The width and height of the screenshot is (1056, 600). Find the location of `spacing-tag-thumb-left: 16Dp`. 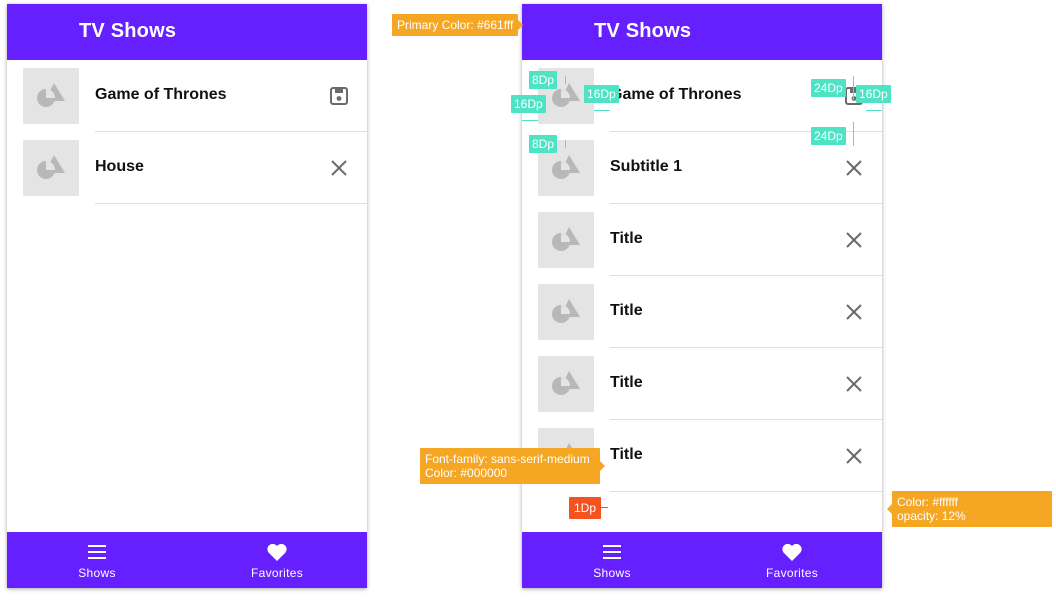

spacing-tag-thumb-left: 16Dp is located at coordinates (528, 104).